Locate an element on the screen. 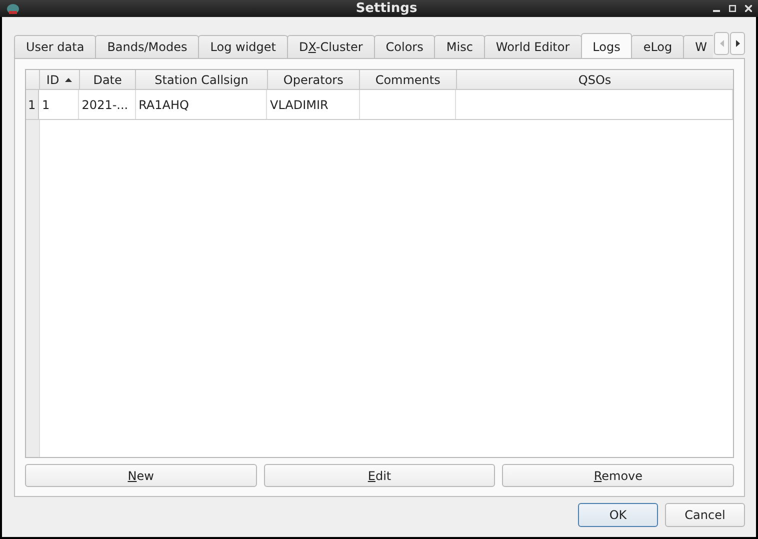 The width and height of the screenshot is (758, 539). scroll-right-button is located at coordinates (737, 43).